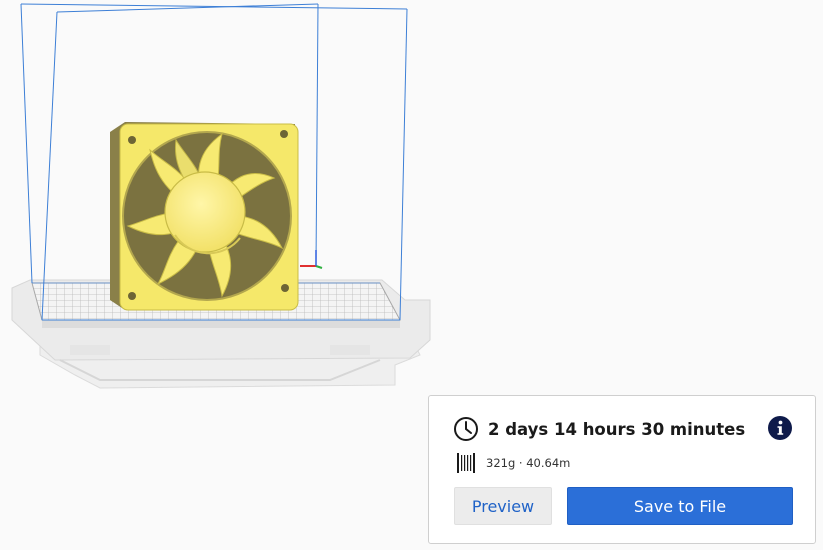  Describe the element at coordinates (680, 506) in the screenshot. I see `save-to-file-button: Save to File` at that location.